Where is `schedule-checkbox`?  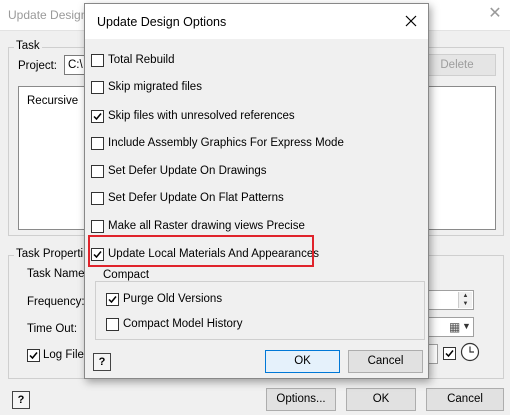
schedule-checkbox is located at coordinates (449, 353).